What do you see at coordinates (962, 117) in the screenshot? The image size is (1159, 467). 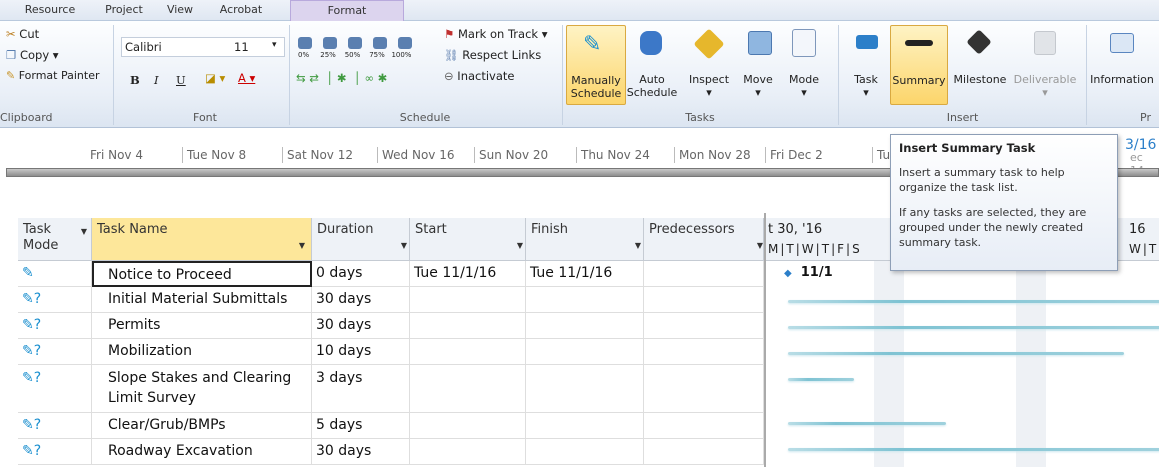 I see `insert-group-label: Insert` at bounding box center [962, 117].